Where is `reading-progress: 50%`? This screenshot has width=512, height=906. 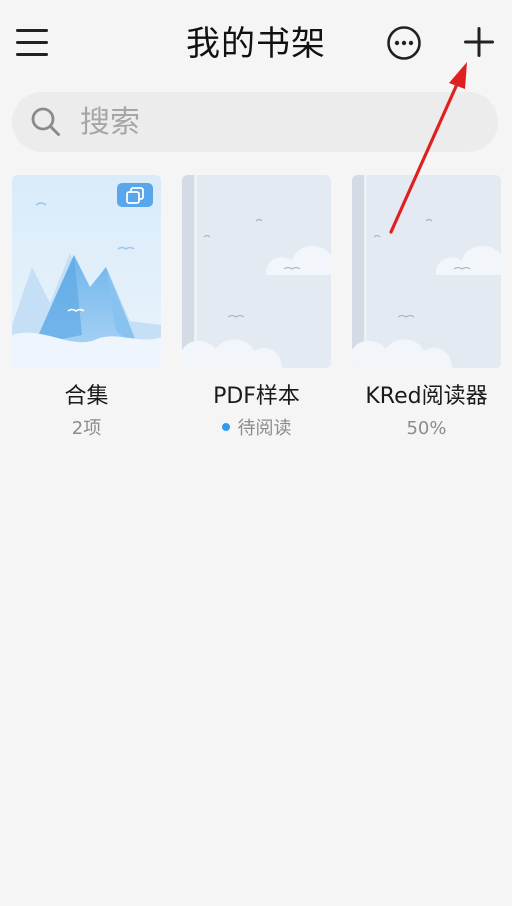
reading-progress: 50% is located at coordinates (426, 428).